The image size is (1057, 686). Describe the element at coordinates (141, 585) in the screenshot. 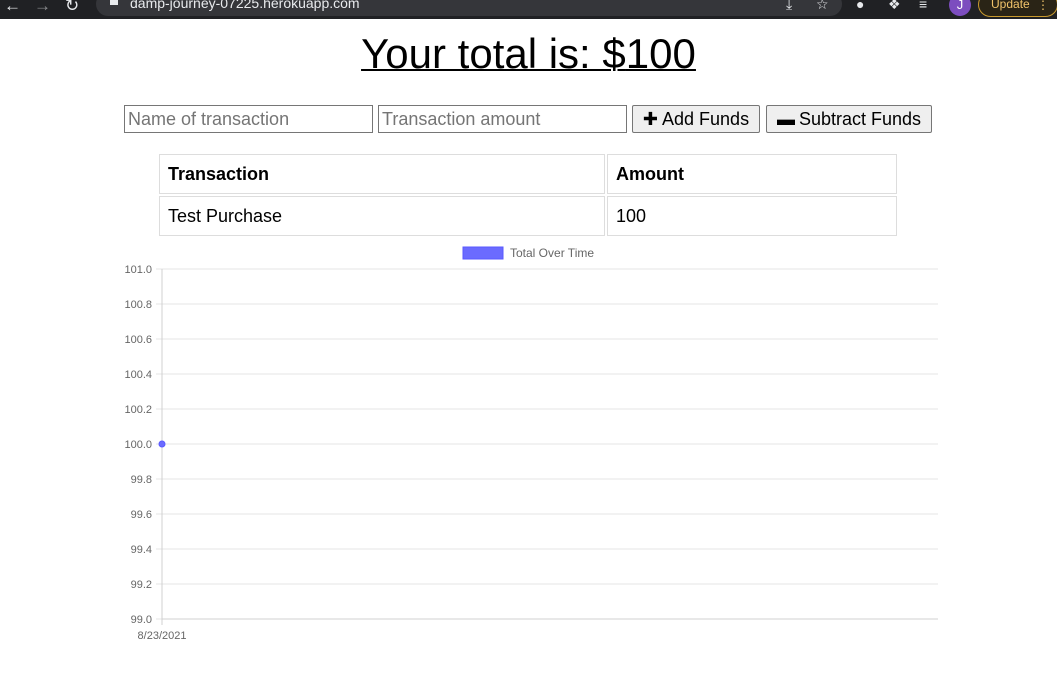

I see `y-tick-label: 99.2` at that location.